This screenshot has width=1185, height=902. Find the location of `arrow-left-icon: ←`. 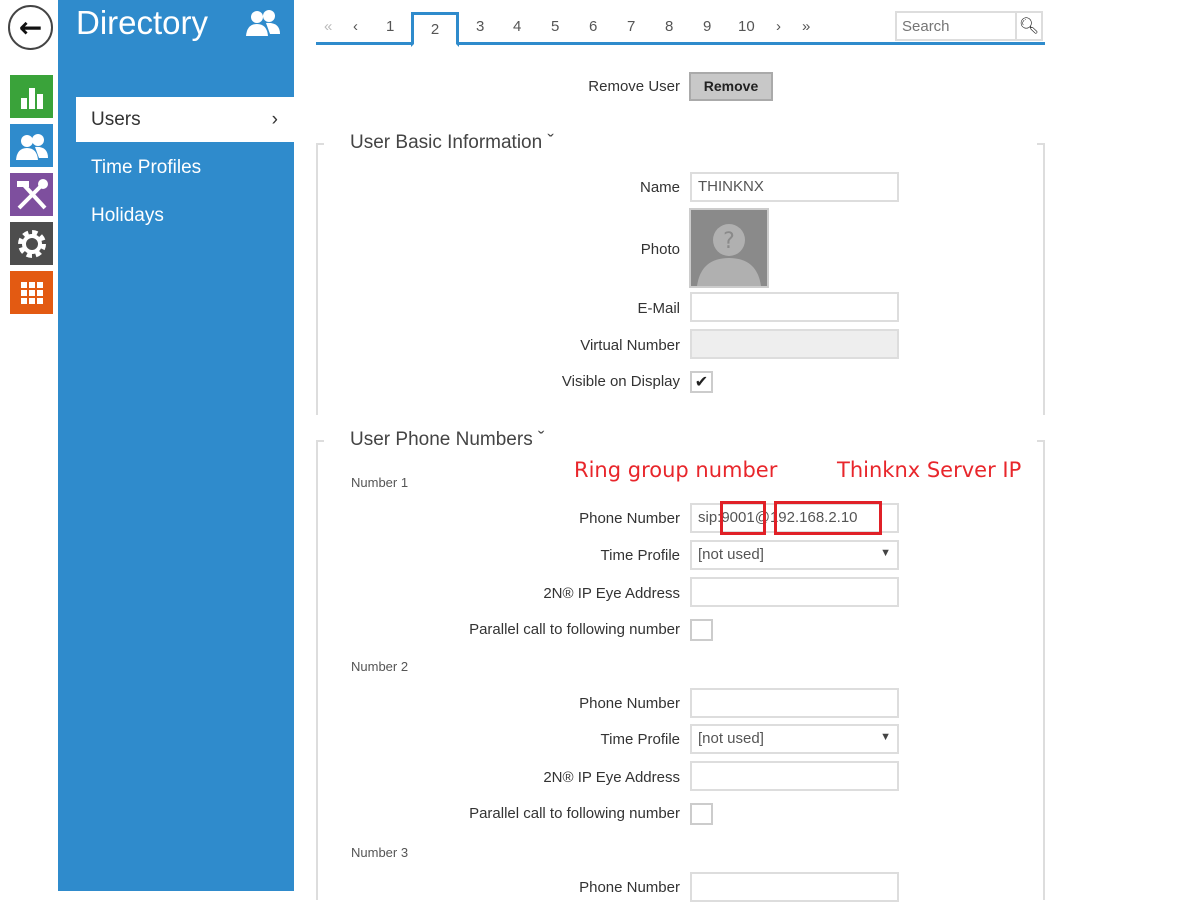

arrow-left-icon: ← is located at coordinates (30, 27).